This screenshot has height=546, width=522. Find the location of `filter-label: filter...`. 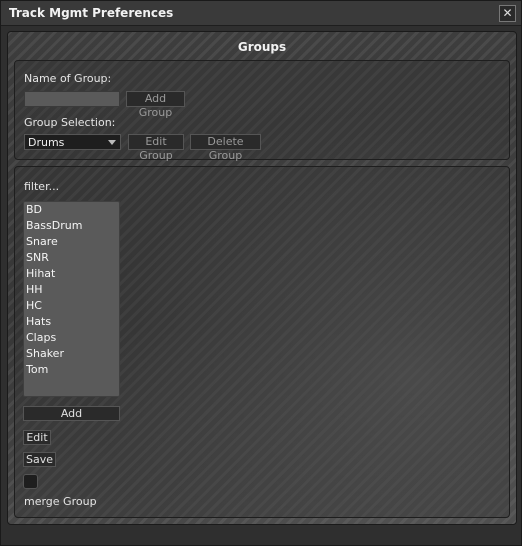

filter-label: filter... is located at coordinates (41, 186).